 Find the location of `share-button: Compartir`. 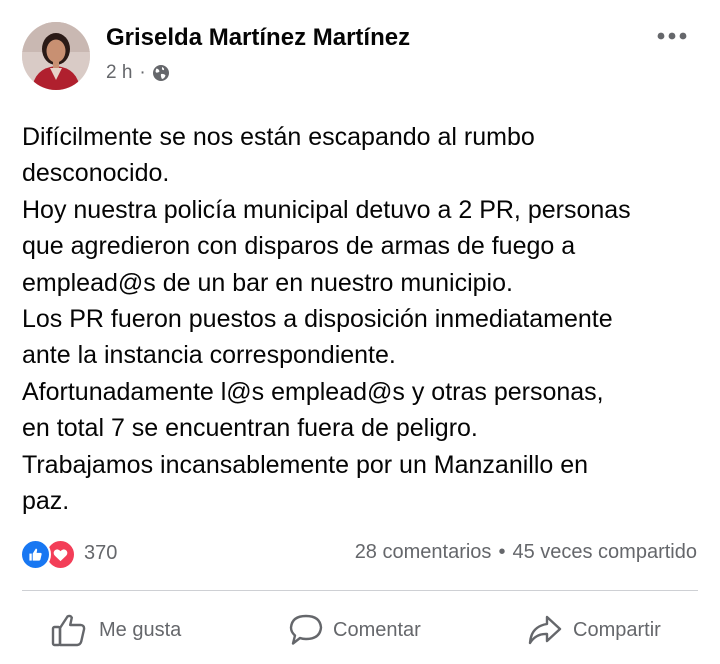

share-button: Compartir is located at coordinates (593, 630).